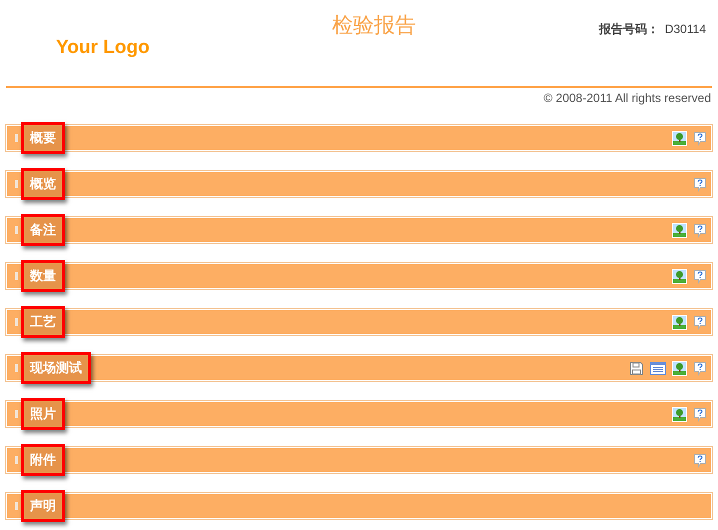 The image size is (718, 530). I want to click on section-label: 照片, so click(43, 414).